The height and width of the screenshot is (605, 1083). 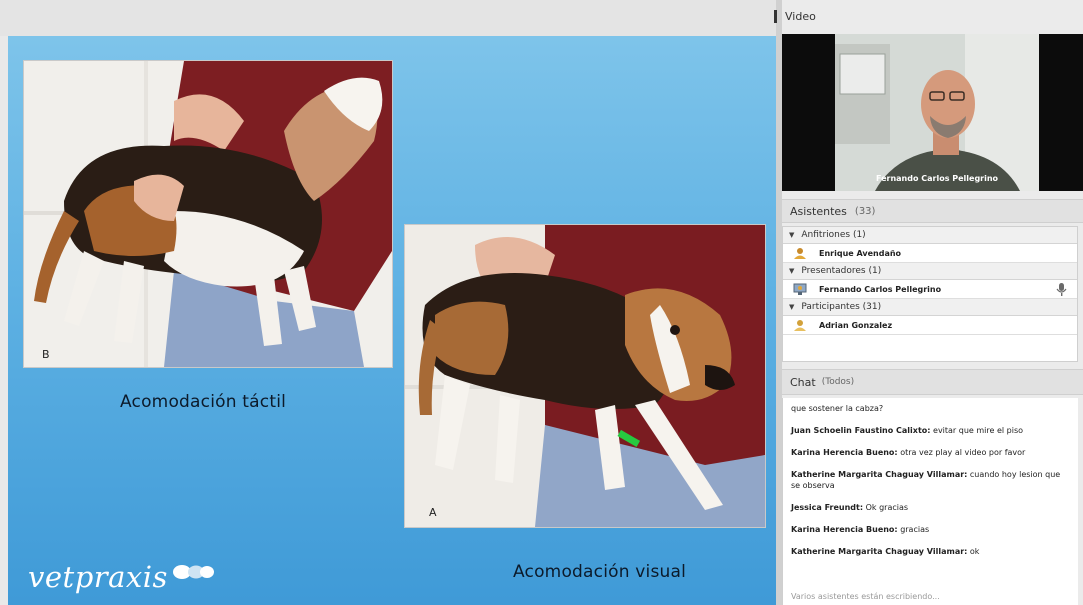 I want to click on chat-message: Jessica Freundt: Ok gracias, so click(x=930, y=507).